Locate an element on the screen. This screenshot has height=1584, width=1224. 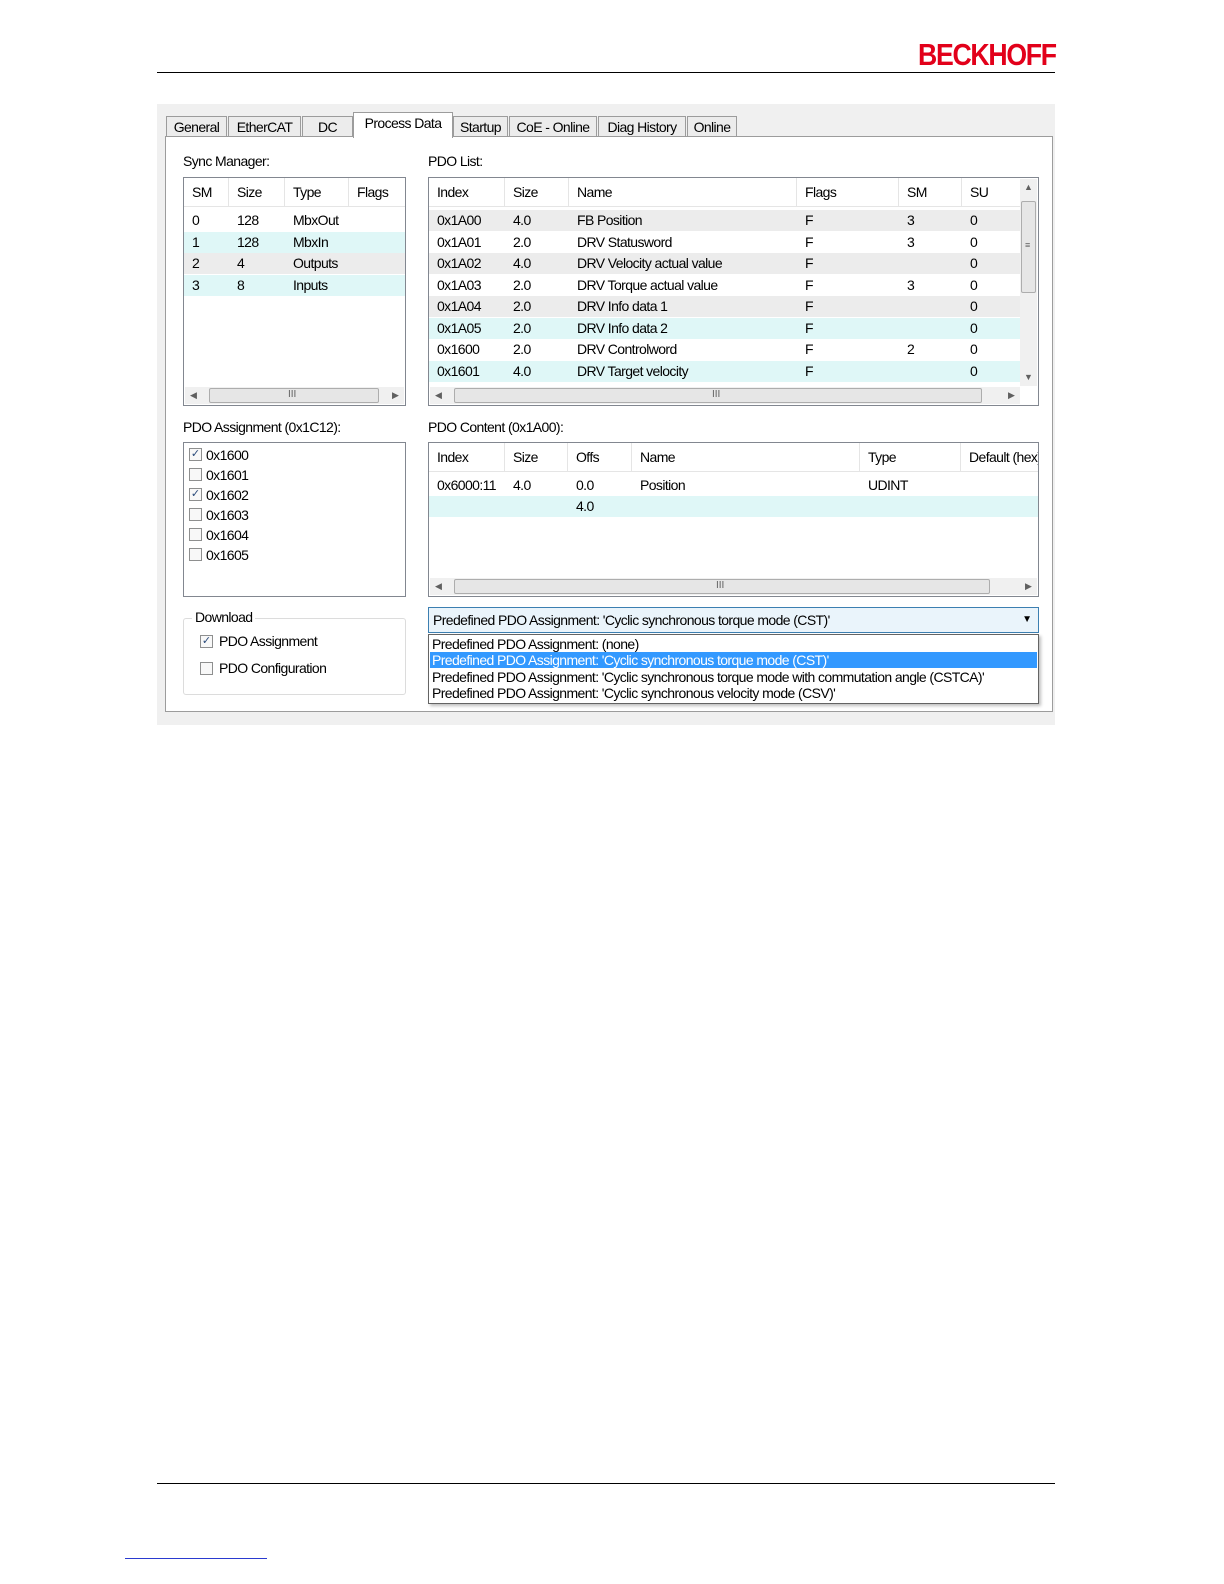
dropdown-option: Predefined PDO Assignment: (none) is located at coordinates (733, 644).